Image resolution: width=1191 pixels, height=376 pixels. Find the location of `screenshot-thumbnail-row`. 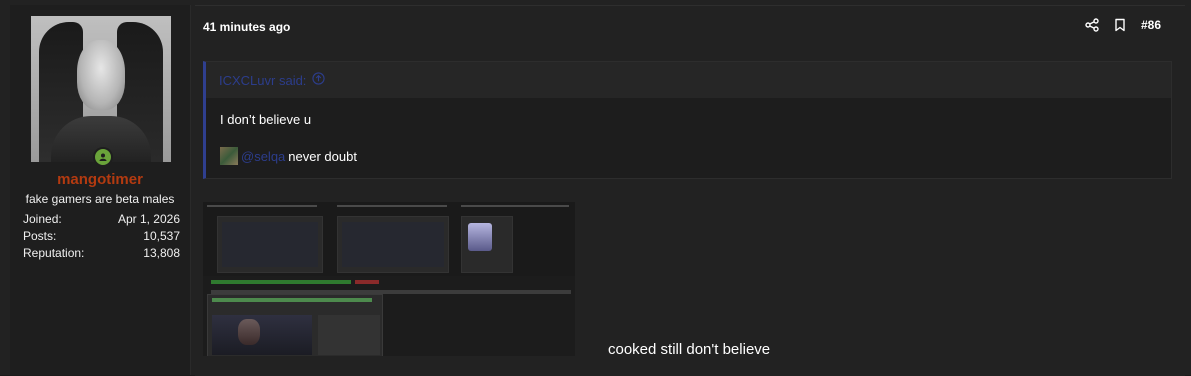

screenshot-thumbnail-row is located at coordinates (389, 239).